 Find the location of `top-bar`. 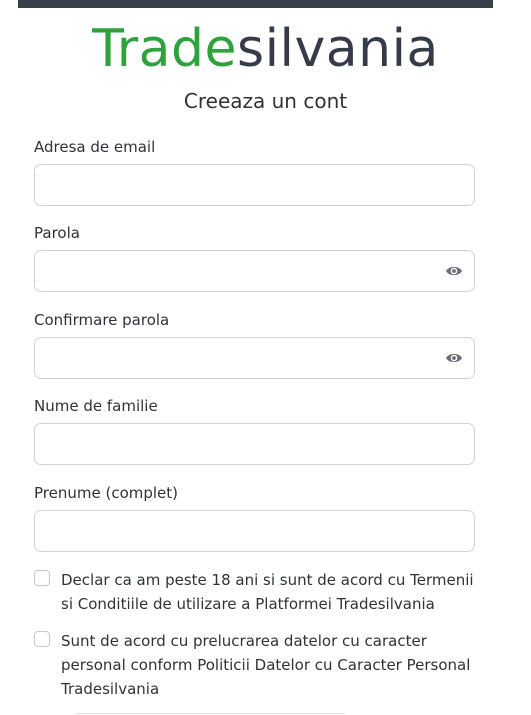

top-bar is located at coordinates (255, 4).